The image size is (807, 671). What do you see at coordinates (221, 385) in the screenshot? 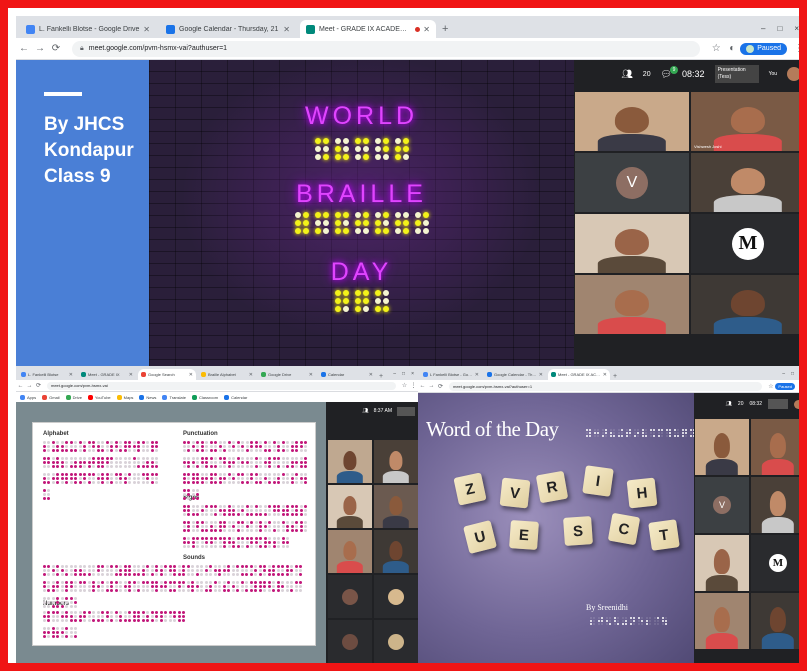
I see `url-field: meet.google.com/pvm-hsmx-vai` at bounding box center [221, 385].